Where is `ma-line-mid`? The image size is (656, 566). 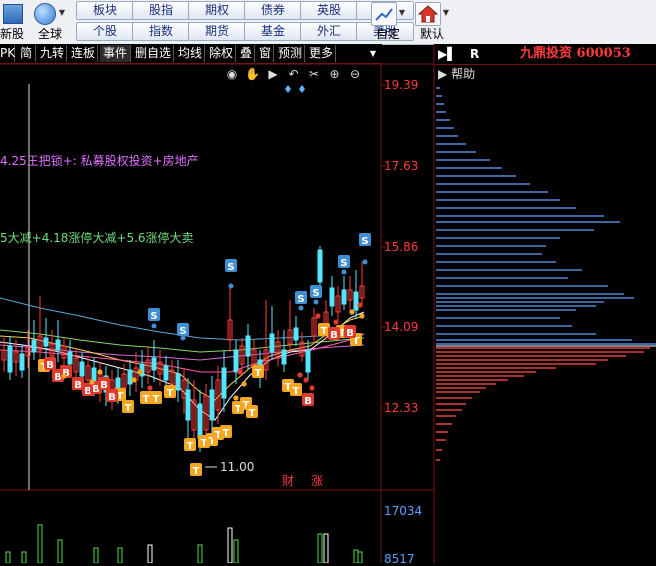 ma-line-mid is located at coordinates (182, 341).